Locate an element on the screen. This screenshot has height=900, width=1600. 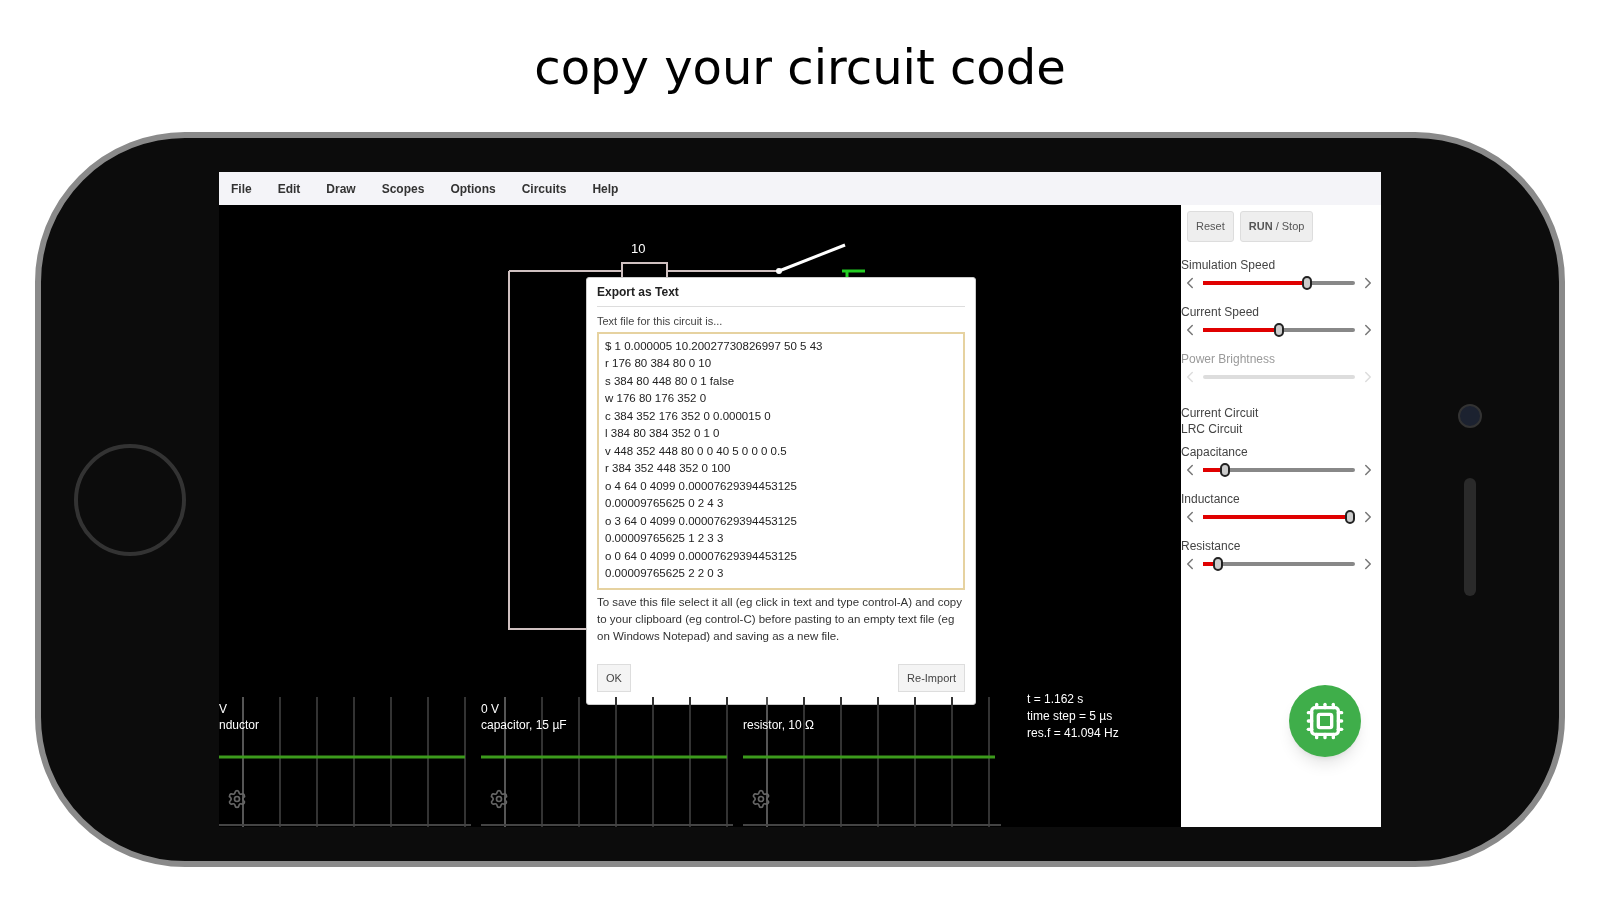
menu-item: Draw is located at coordinates (341, 188).